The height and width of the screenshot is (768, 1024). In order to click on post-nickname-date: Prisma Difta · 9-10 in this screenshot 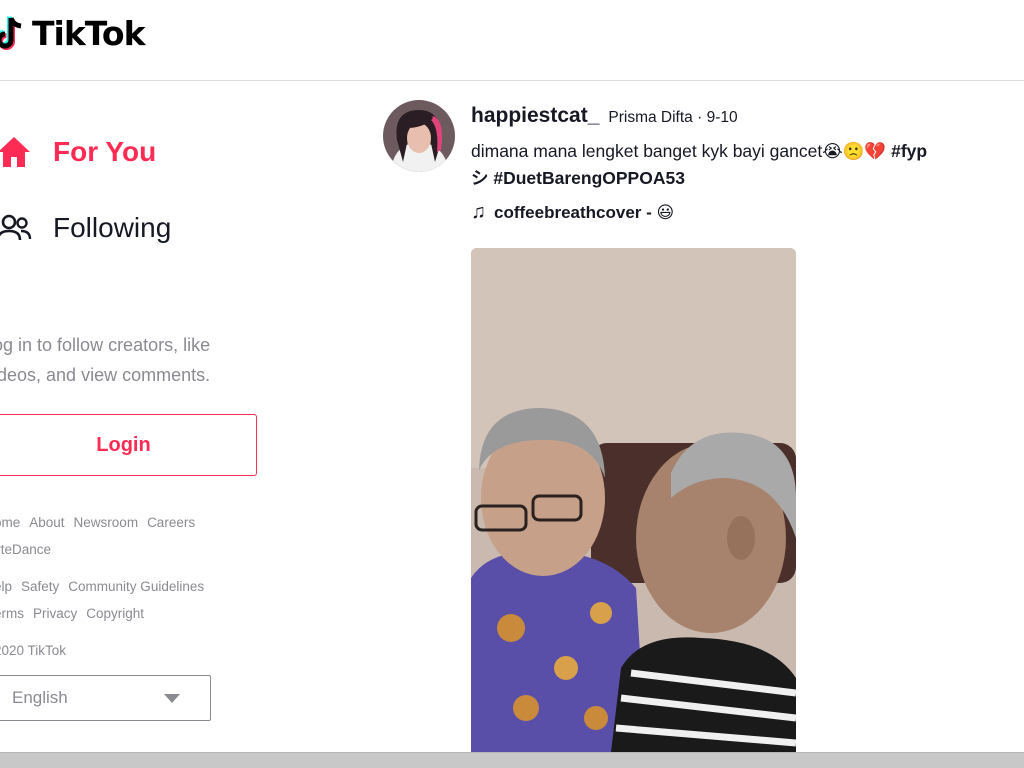, I will do `click(673, 117)`.